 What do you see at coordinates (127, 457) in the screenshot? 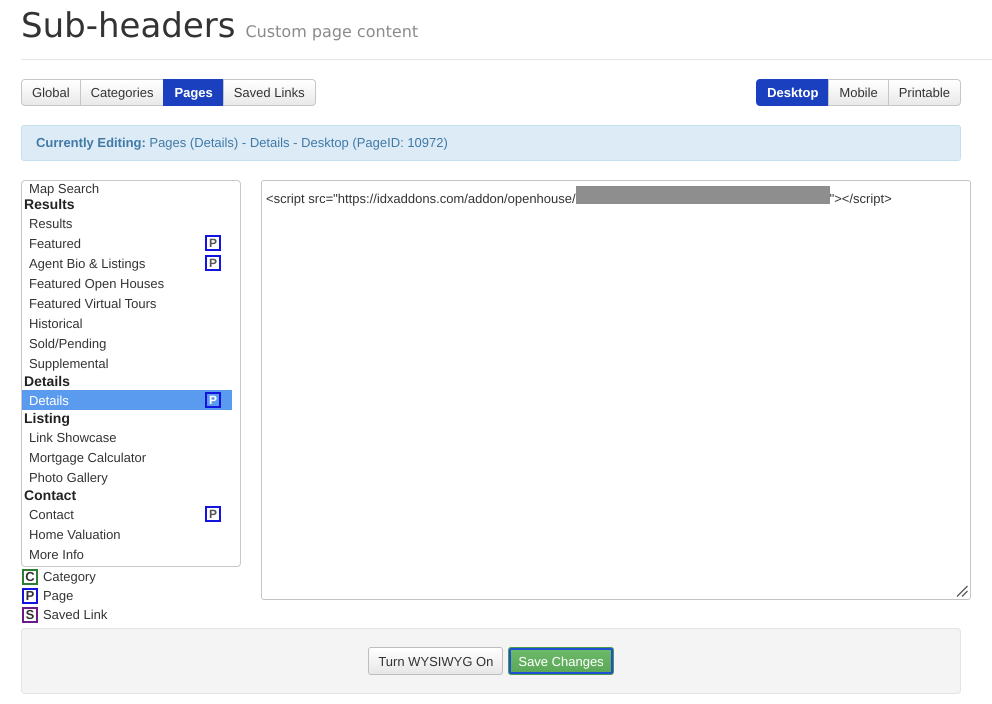
I see `list-item: Mortgage Calculator` at bounding box center [127, 457].